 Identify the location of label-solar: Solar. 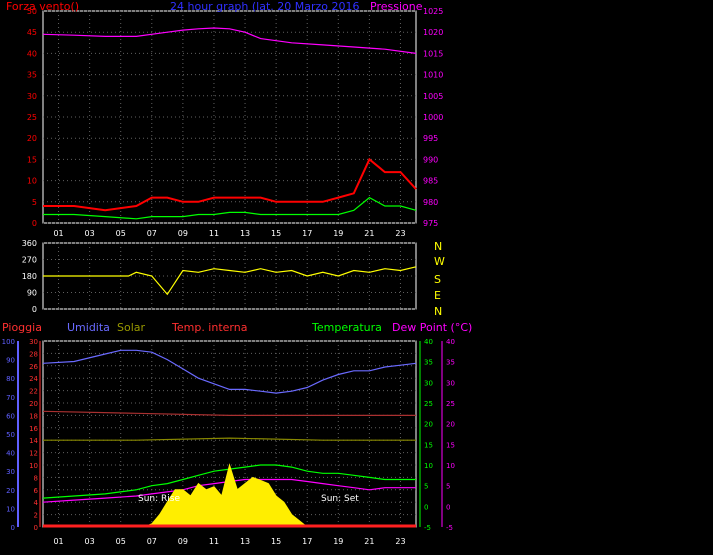
(131, 327).